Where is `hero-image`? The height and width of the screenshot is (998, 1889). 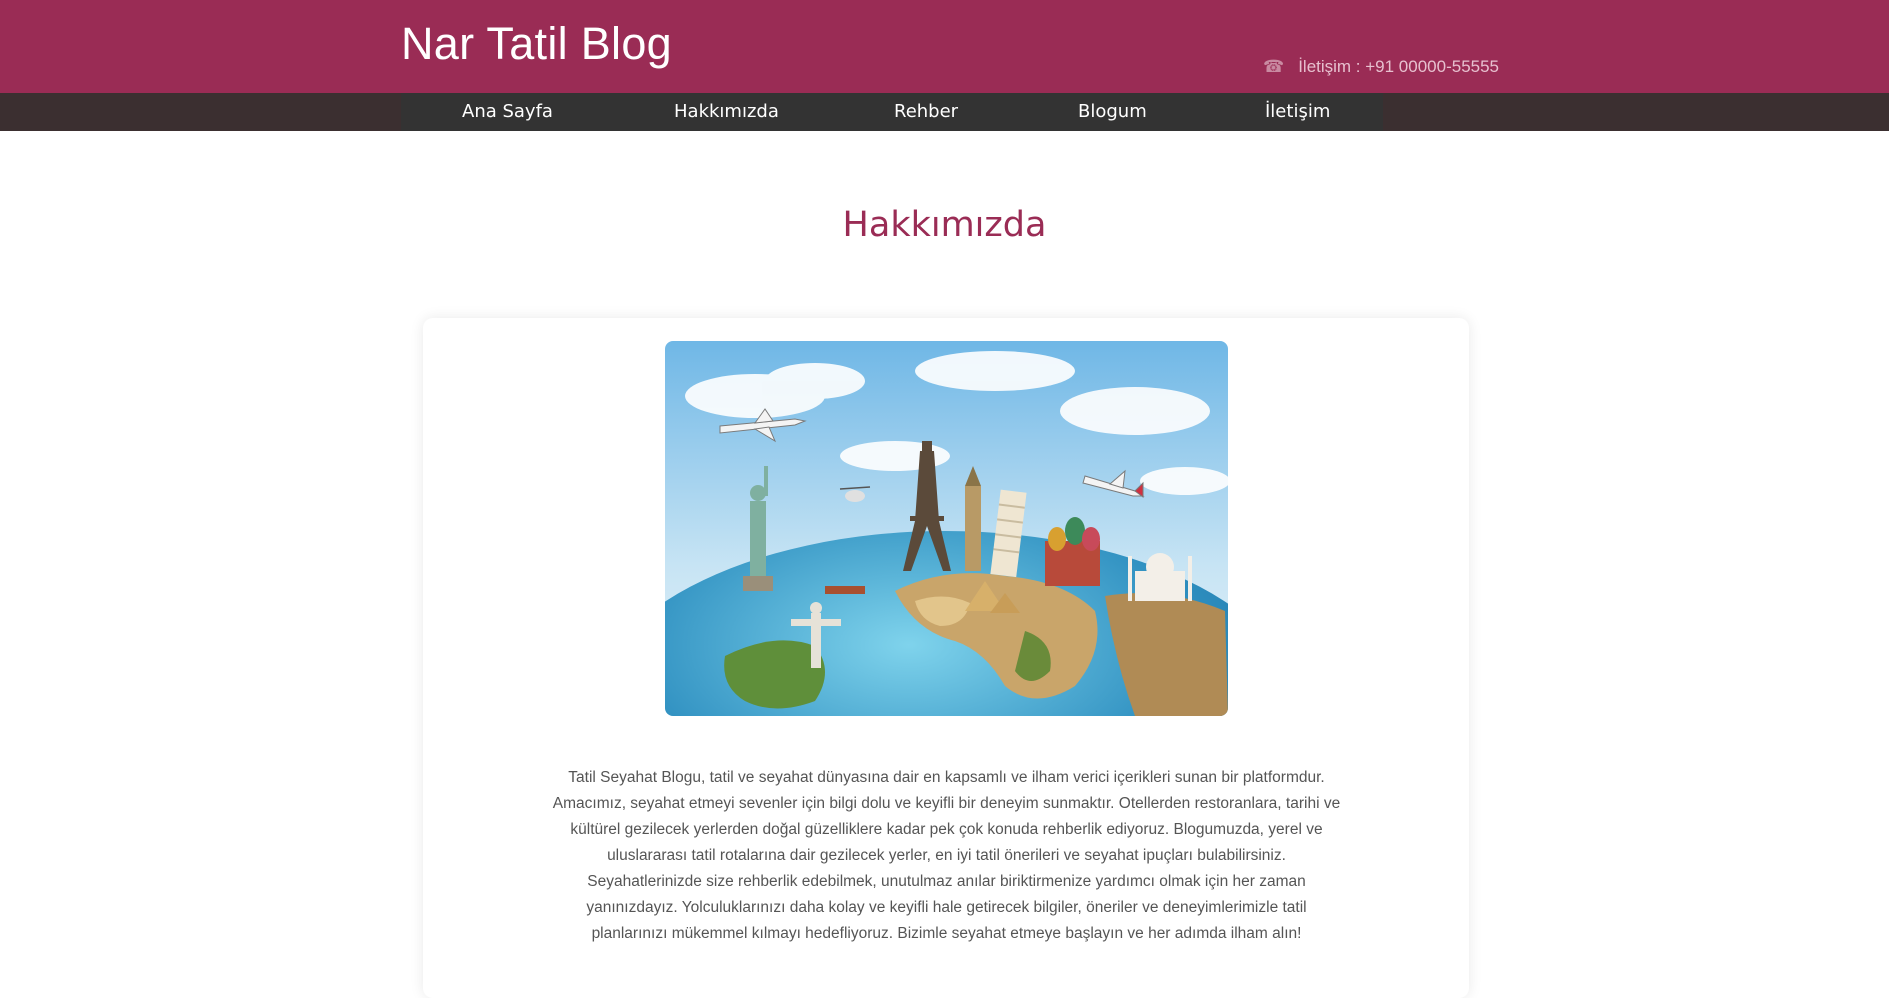
hero-image is located at coordinates (946, 528).